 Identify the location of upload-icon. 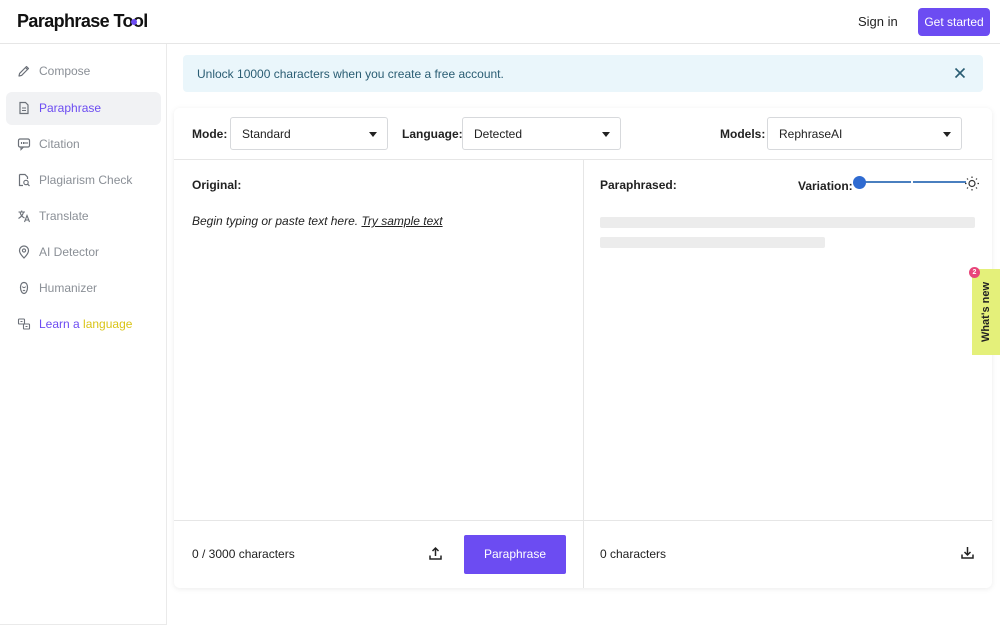
(435, 553).